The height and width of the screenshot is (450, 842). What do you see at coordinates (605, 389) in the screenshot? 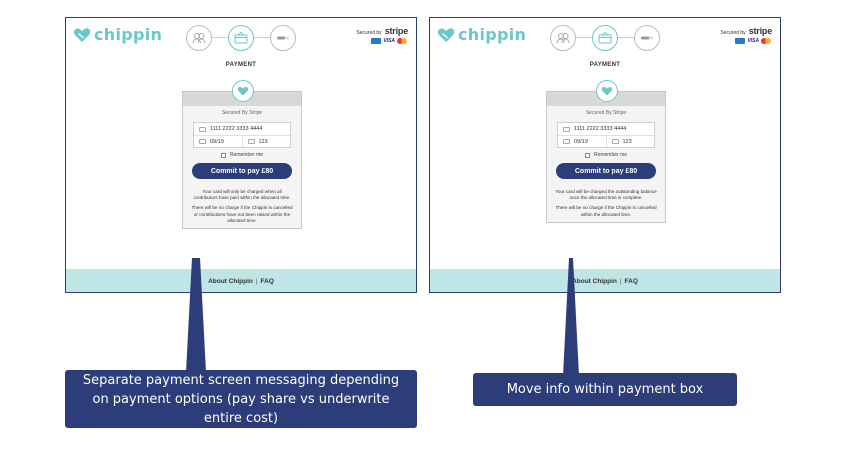
I see `callout-right: Move info within payment box` at bounding box center [605, 389].